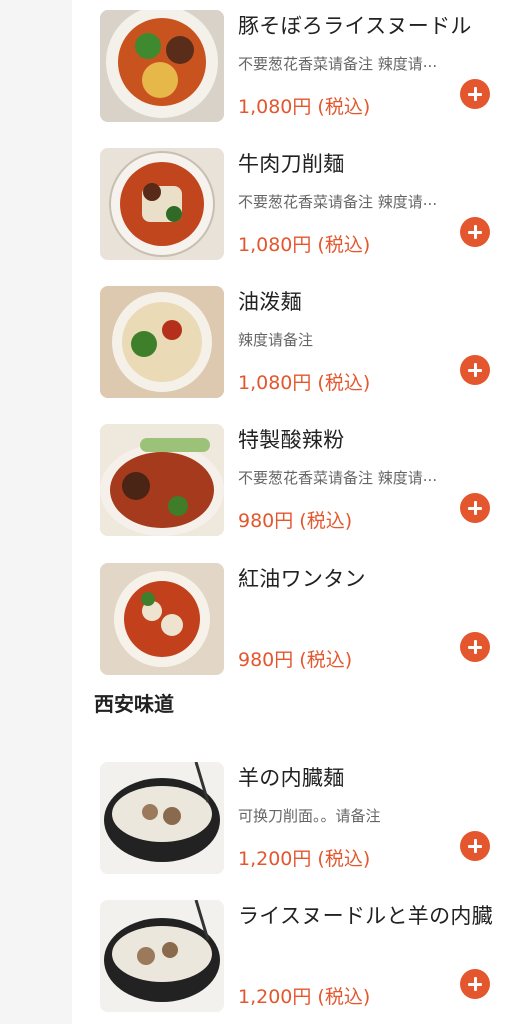  I want to click on menu-item: 紅油ワンタン 980円 (税込), so click(298, 619).